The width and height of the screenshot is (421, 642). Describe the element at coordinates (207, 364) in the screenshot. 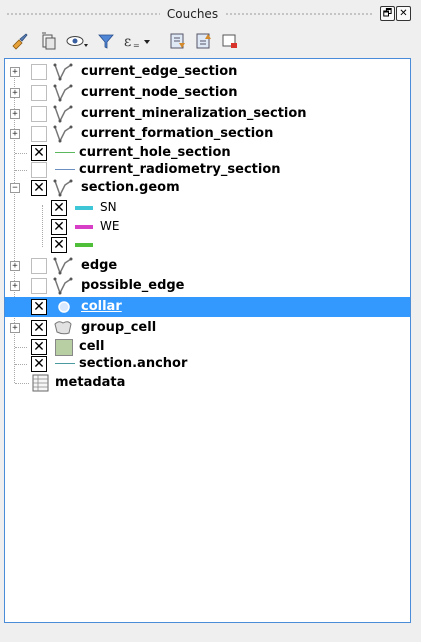

I see `layer-row-section-anchor: ✕ section.anchor` at that location.